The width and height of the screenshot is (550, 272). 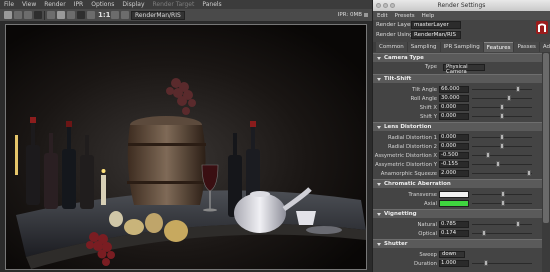 I want to click on tilt-shift-attr-row: Tilt Angle 66.000, so click(x=458, y=89).